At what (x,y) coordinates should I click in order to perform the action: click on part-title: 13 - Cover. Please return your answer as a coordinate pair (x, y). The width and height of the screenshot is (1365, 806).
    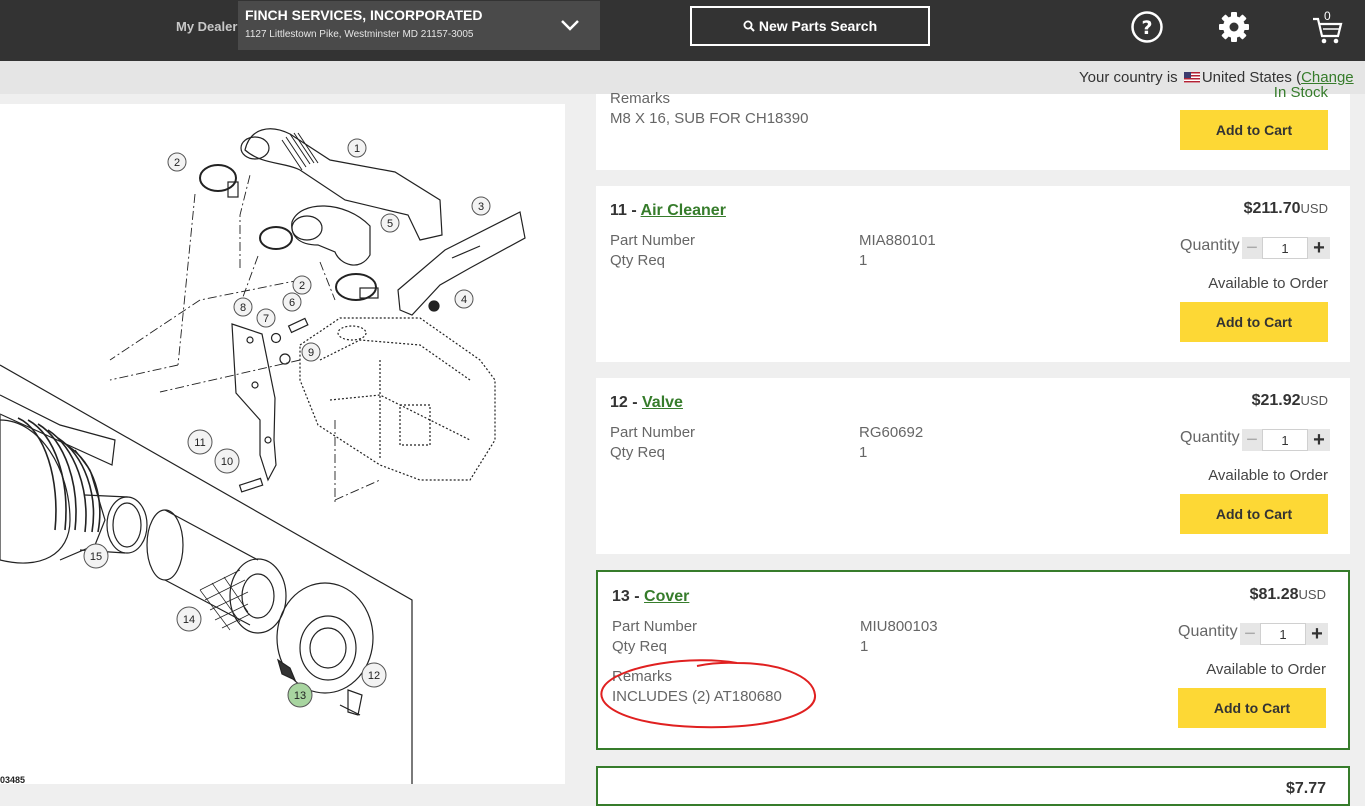
    Looking at the image, I should click on (650, 597).